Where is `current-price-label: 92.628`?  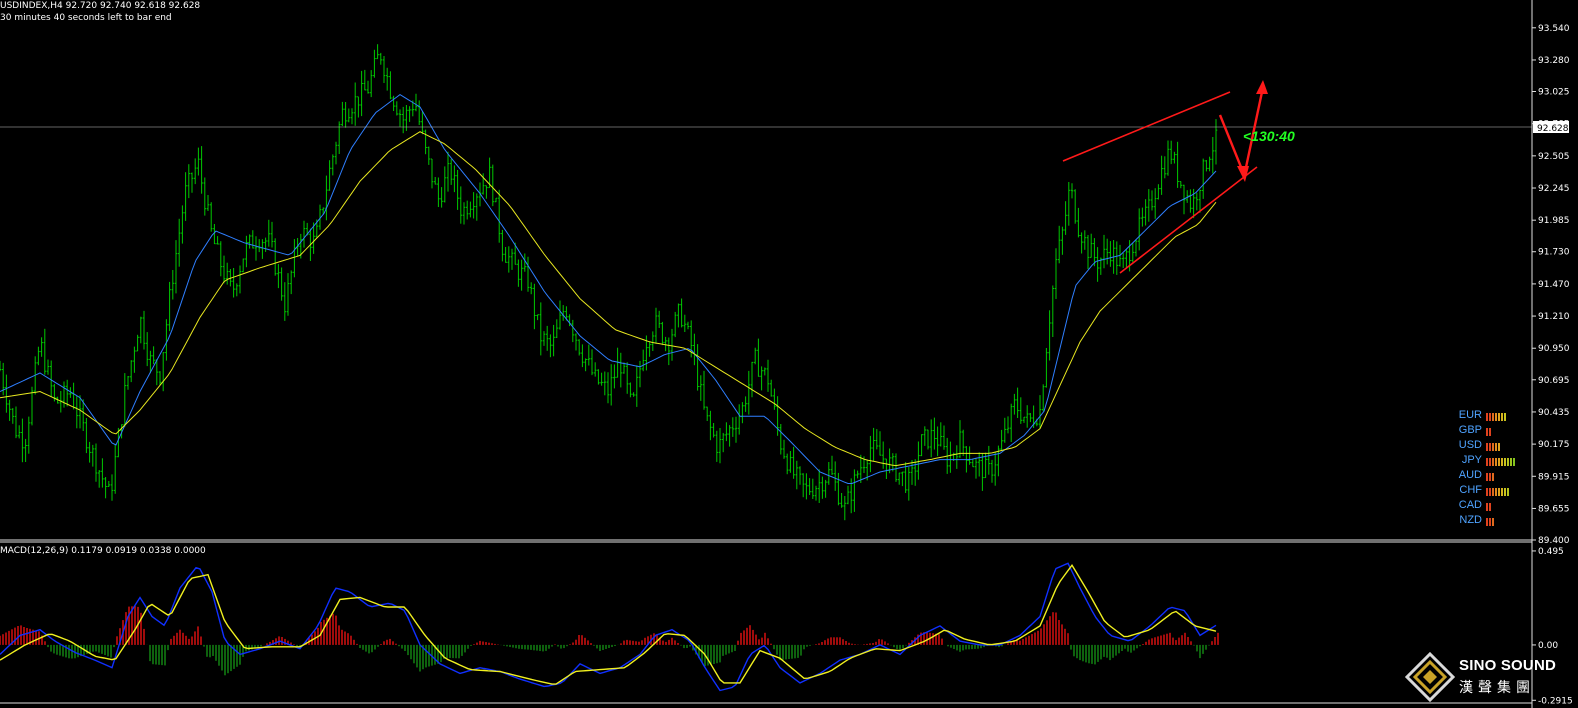
current-price-label: 92.628 is located at coordinates (1553, 129).